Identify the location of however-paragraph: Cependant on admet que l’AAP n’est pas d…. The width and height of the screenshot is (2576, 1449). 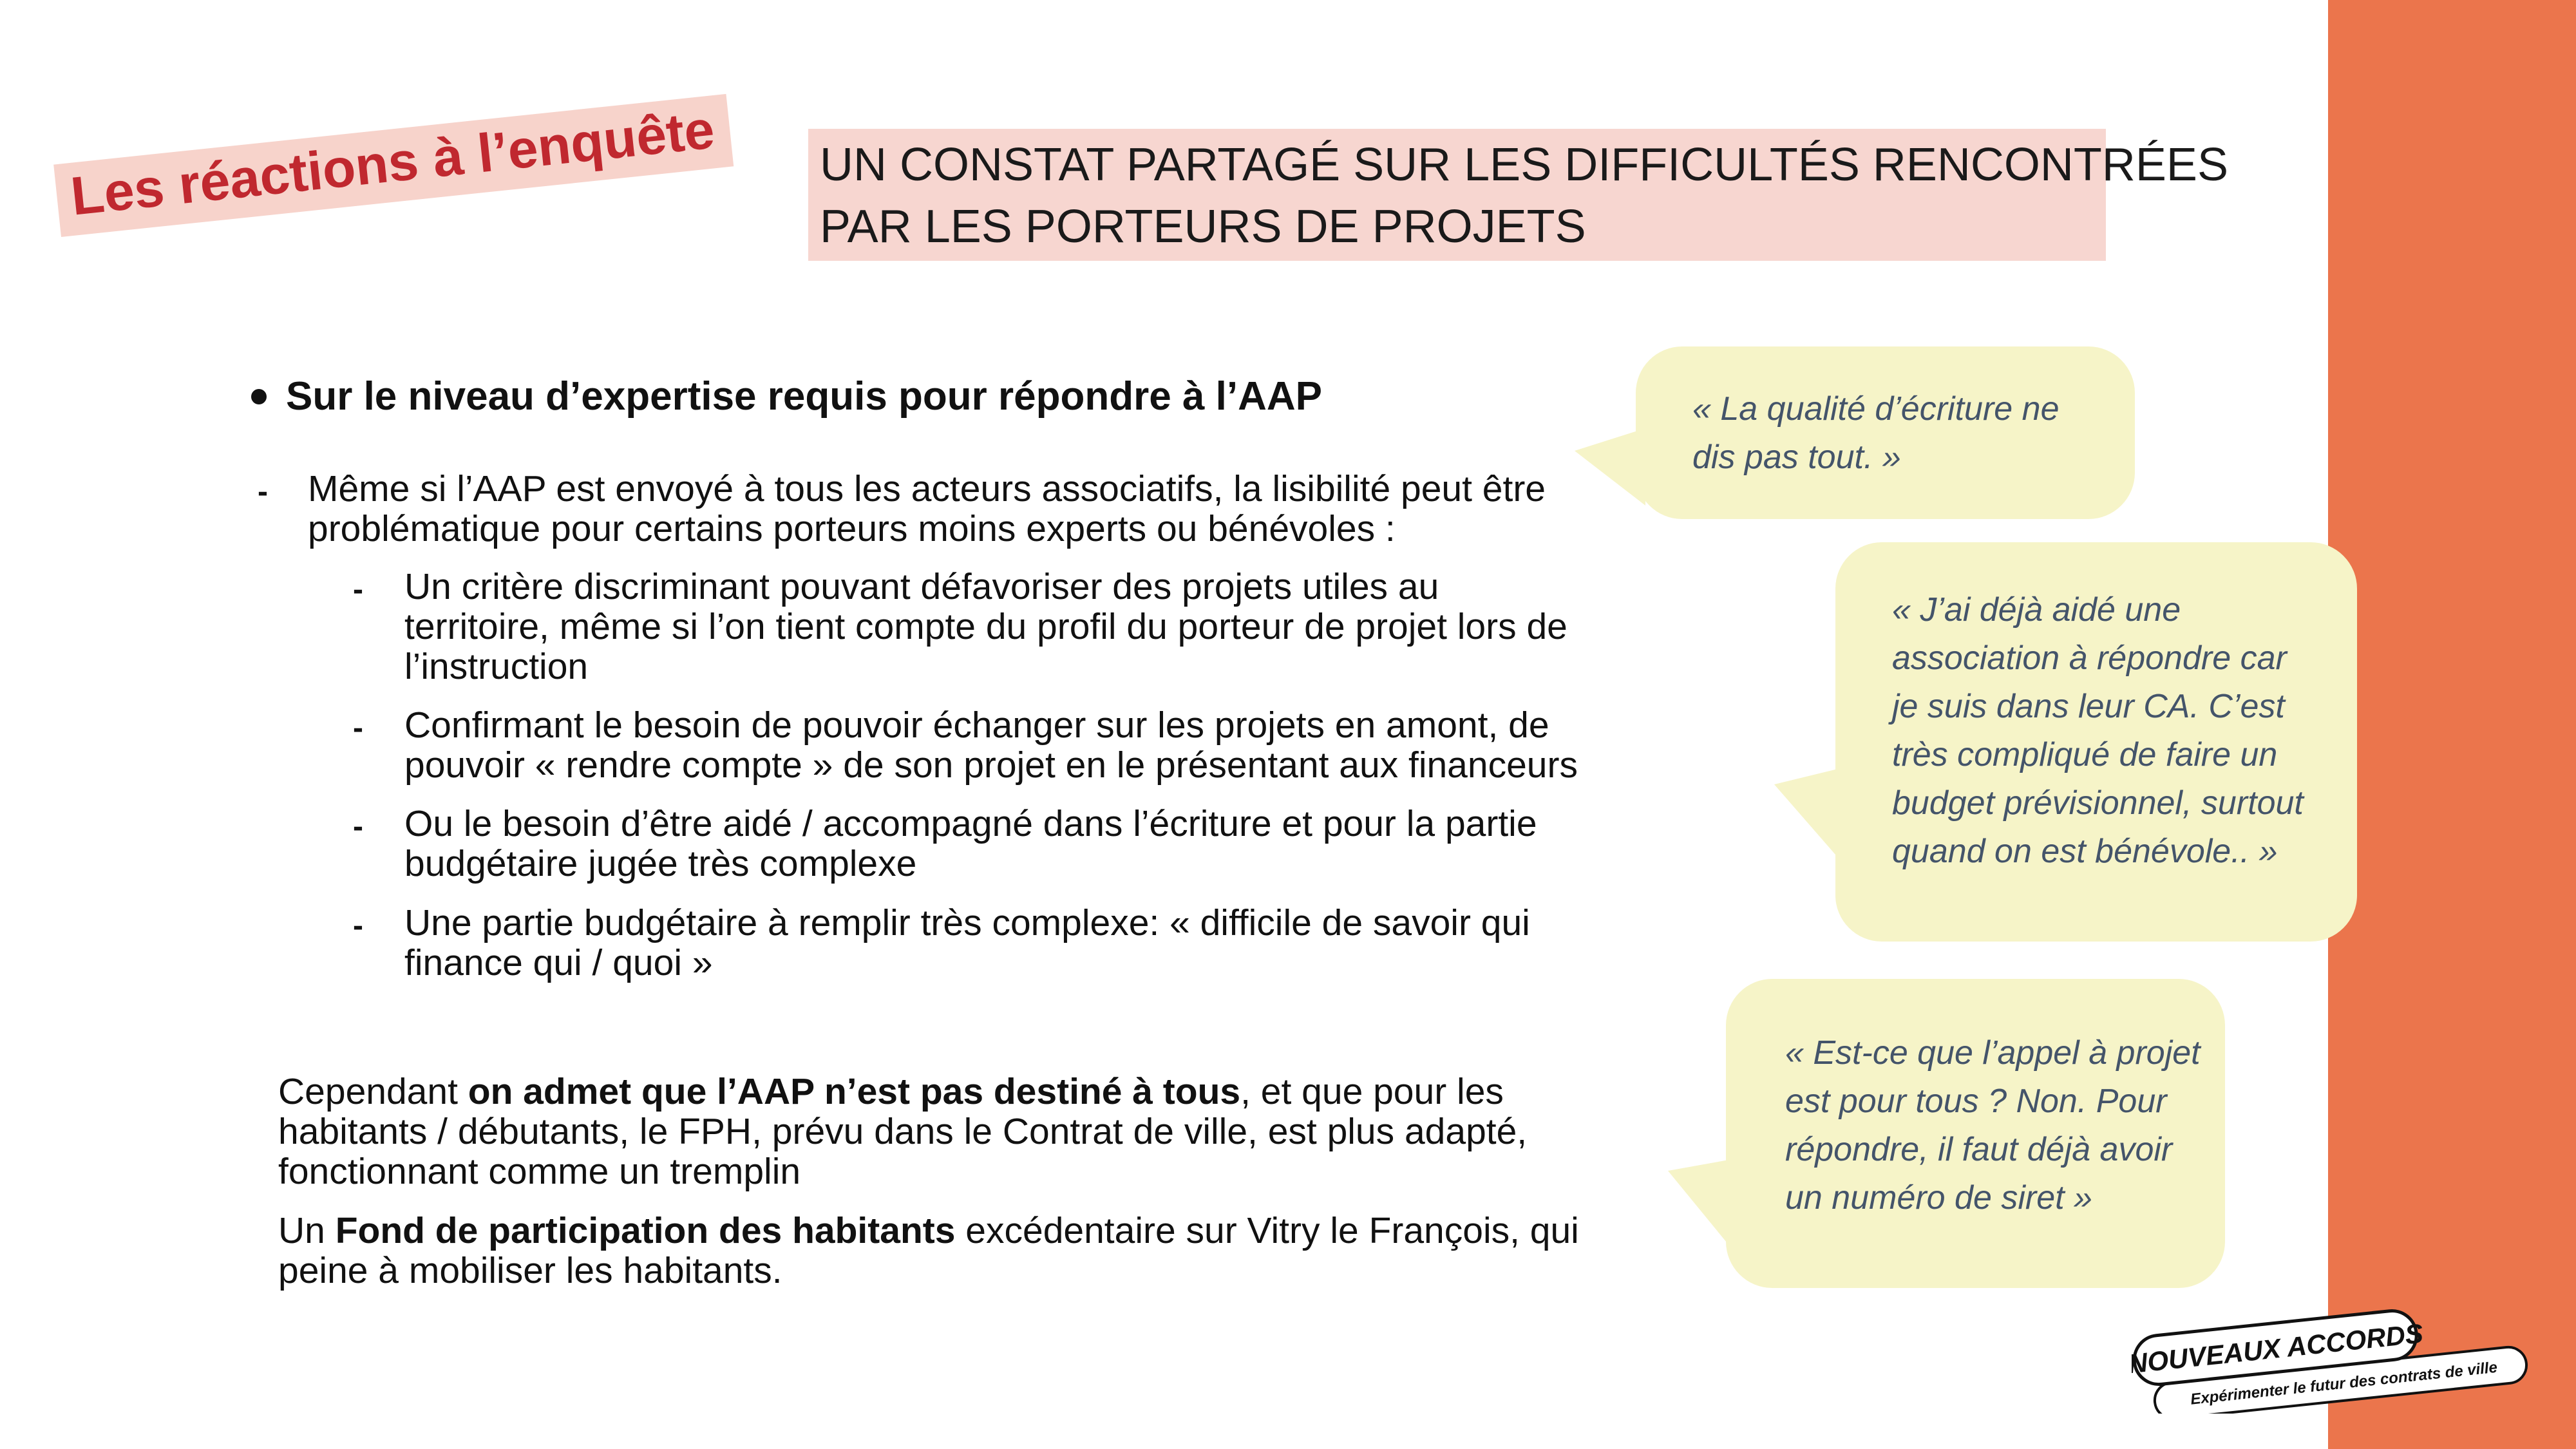
(903, 1131).